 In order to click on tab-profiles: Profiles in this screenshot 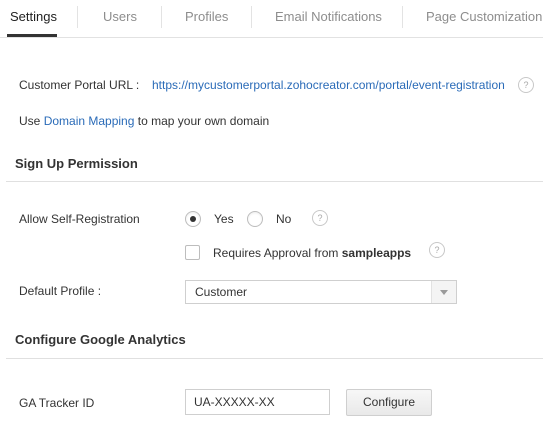, I will do `click(206, 18)`.